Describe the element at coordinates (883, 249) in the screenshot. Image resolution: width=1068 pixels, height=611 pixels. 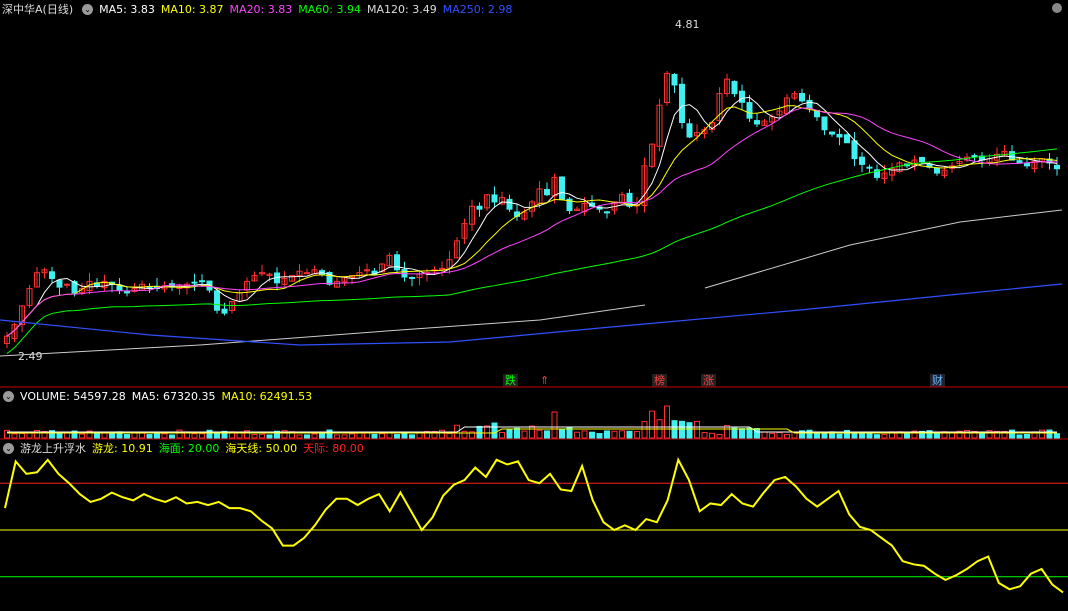
I see `ma120-line-b` at that location.